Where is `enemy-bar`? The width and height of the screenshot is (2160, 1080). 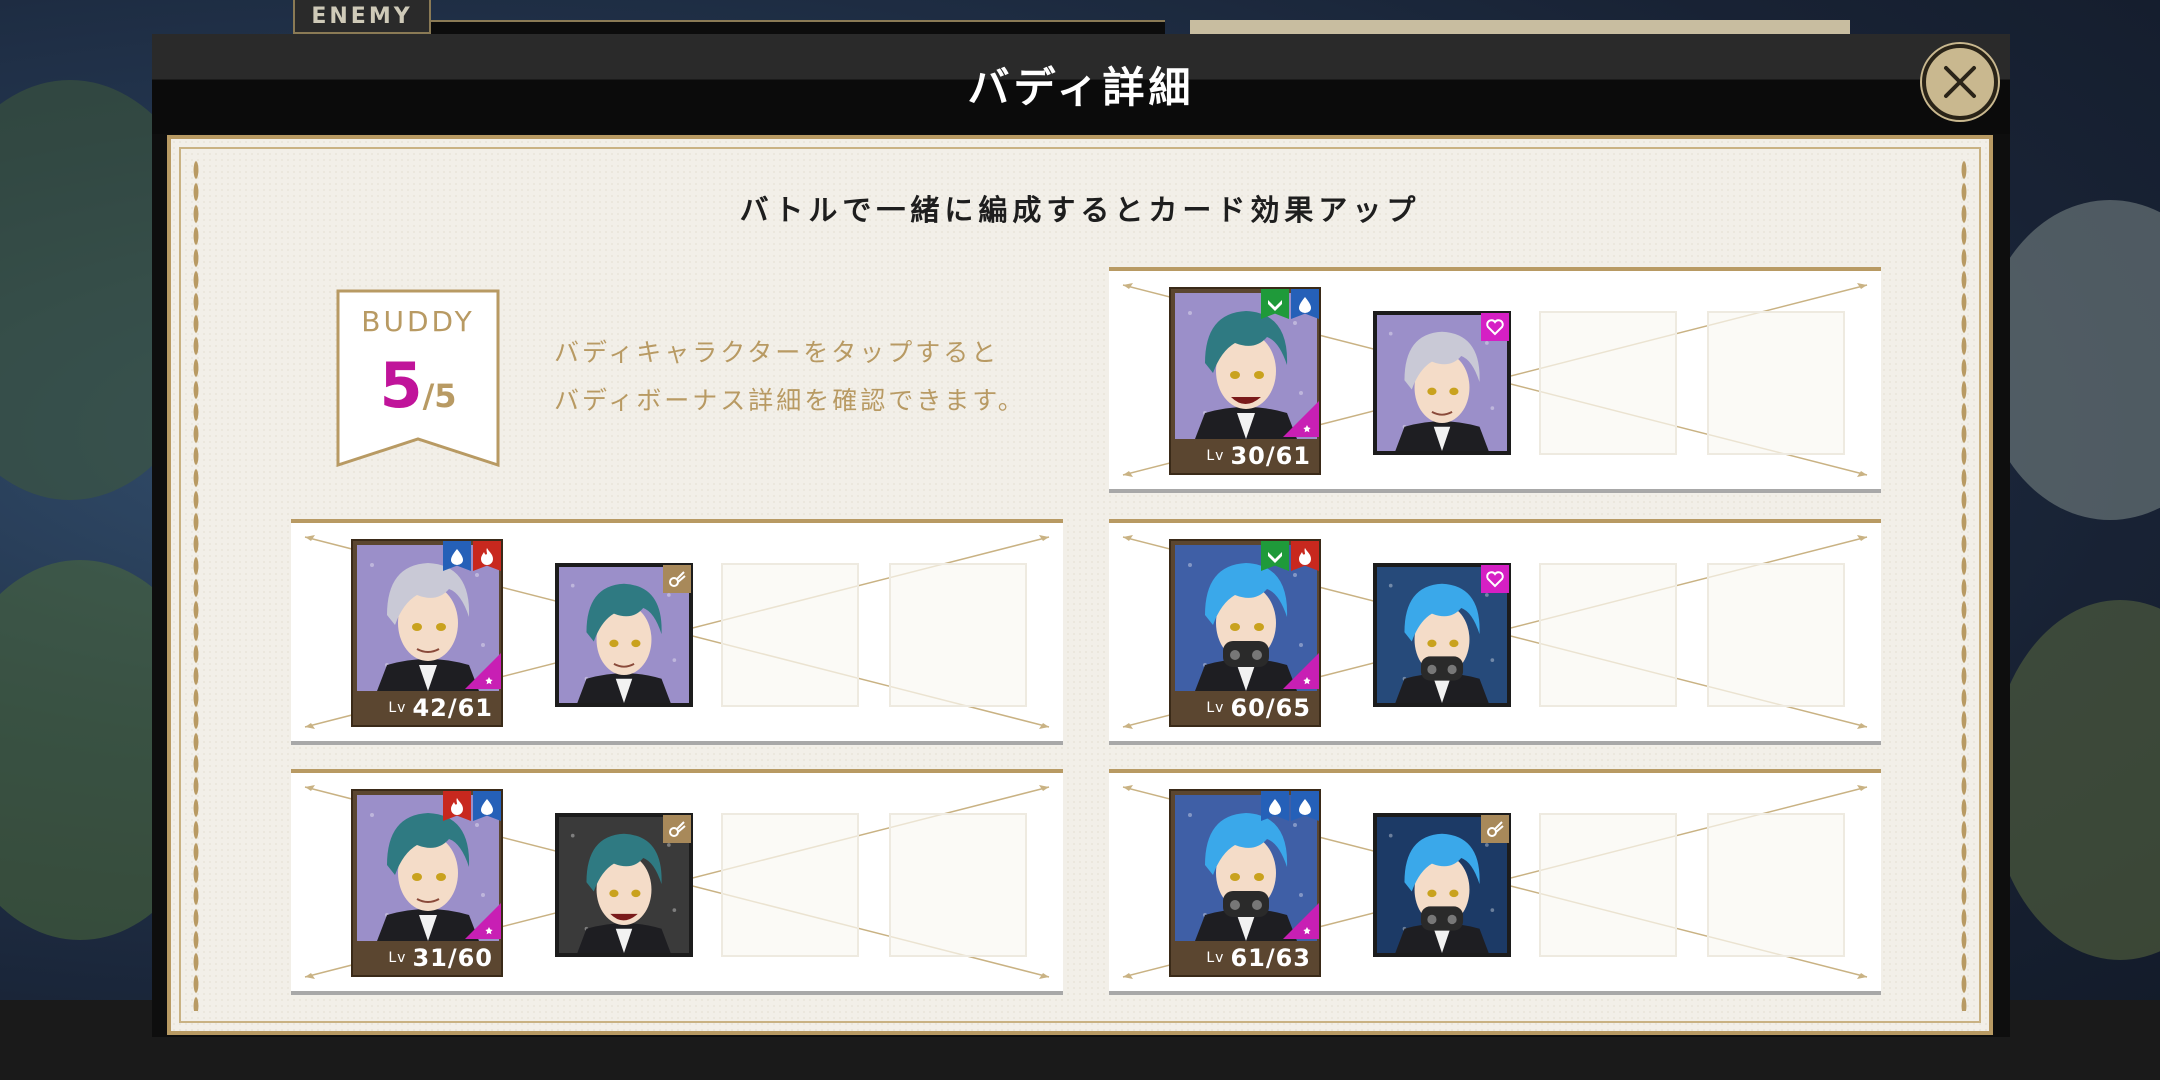
enemy-bar is located at coordinates (798, 27).